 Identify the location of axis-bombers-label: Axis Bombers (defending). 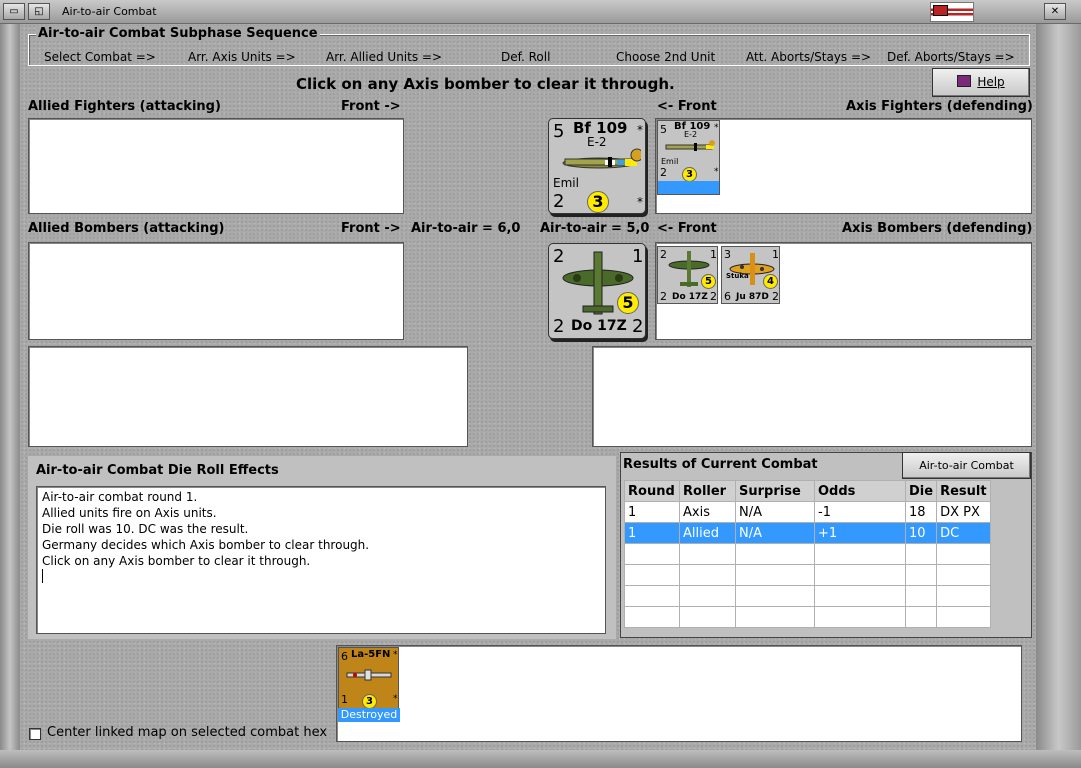
(937, 228).